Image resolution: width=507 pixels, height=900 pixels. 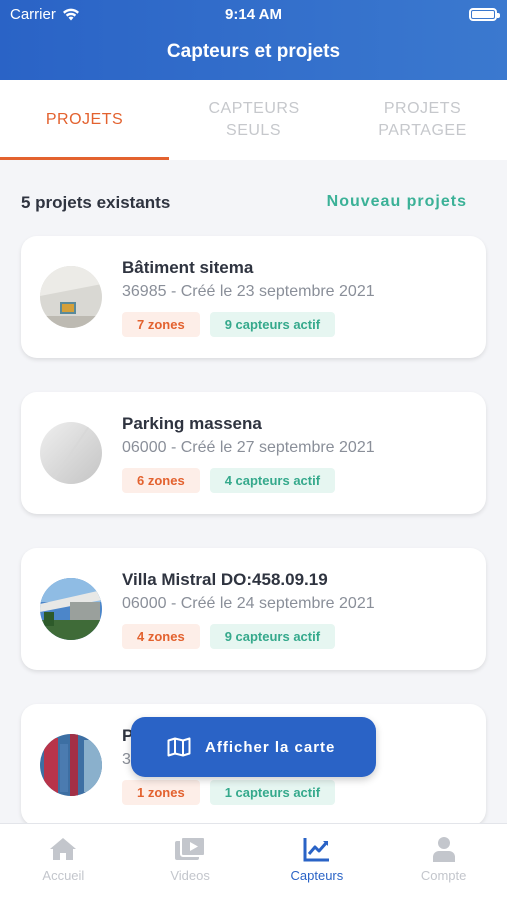 I want to click on project-name: Bâtiment sitema, so click(x=188, y=267).